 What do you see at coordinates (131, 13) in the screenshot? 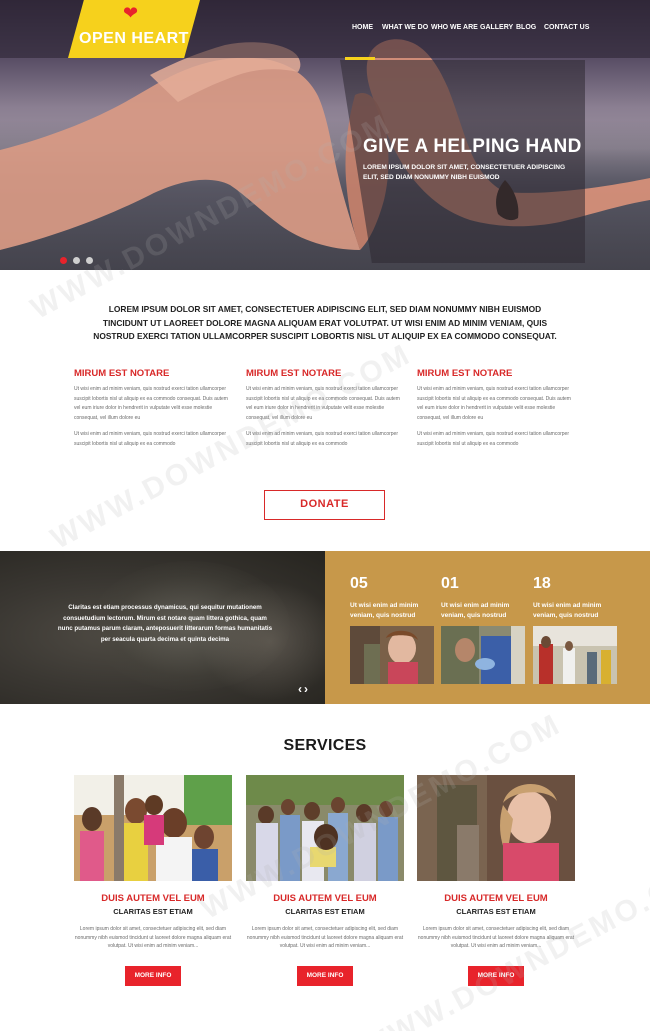
I see `heart-icon: ❤` at bounding box center [131, 13].